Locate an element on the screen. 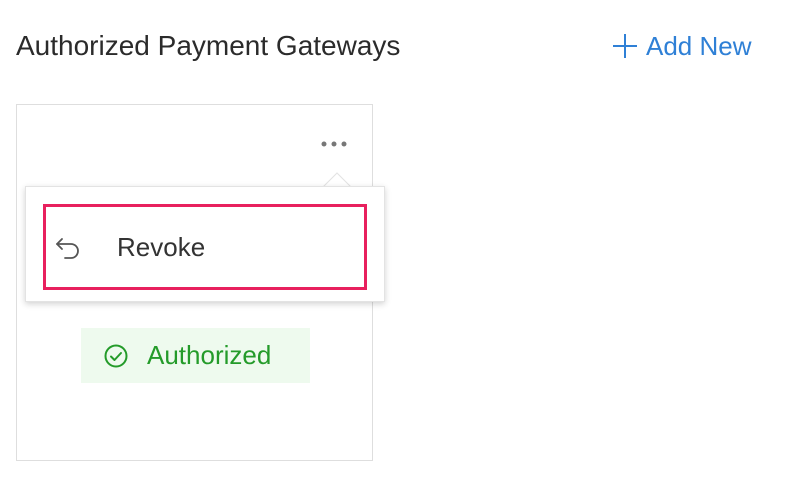 This screenshot has height=496, width=786. undo-icon is located at coordinates (67, 248).